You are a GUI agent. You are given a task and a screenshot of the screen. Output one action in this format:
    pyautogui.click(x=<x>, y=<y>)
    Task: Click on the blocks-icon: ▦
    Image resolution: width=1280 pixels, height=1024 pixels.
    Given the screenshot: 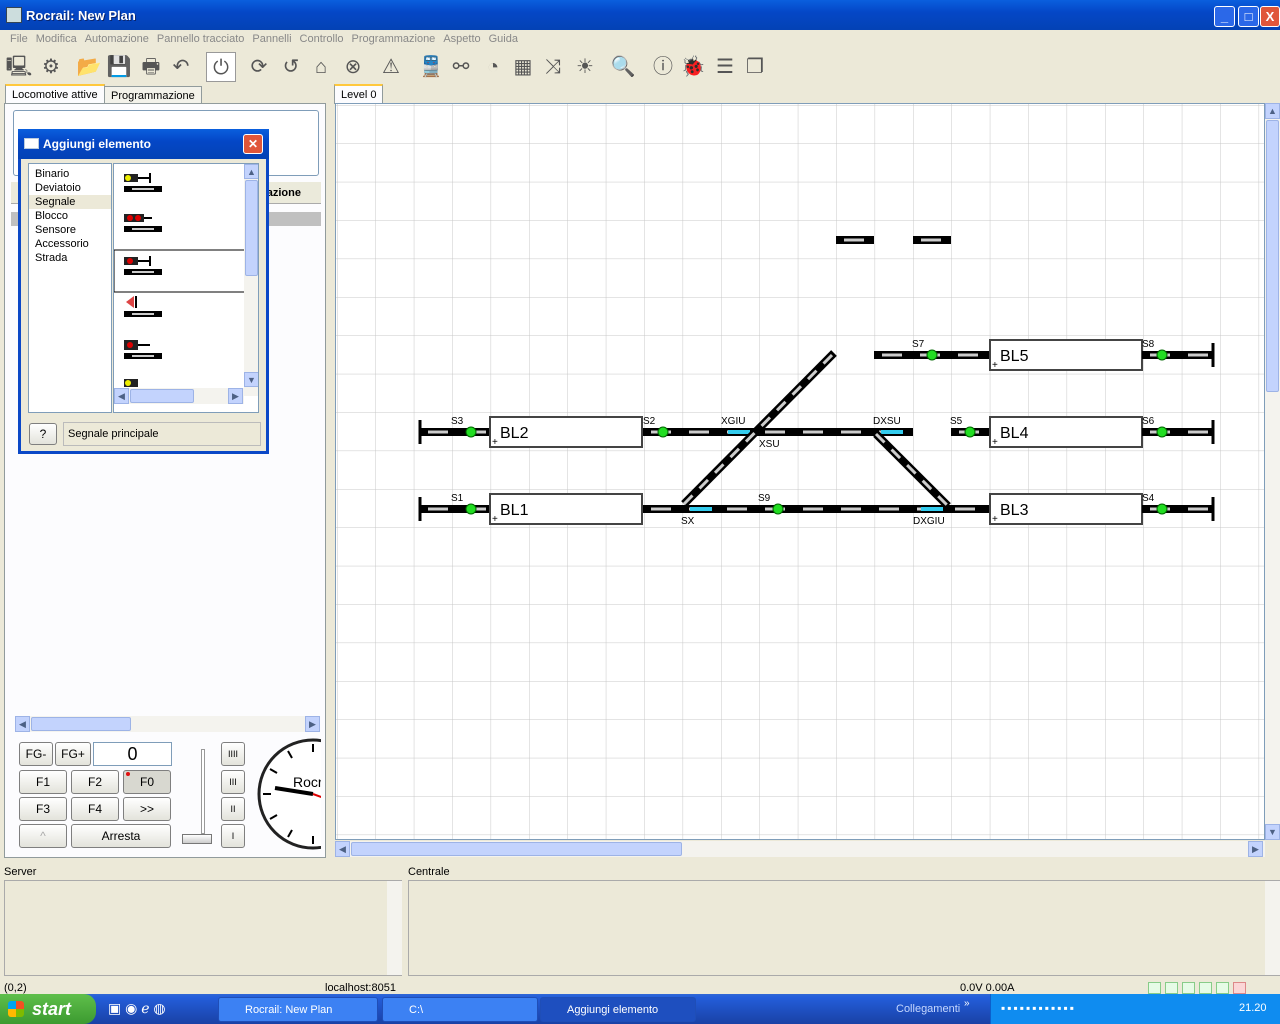 What is the action you would take?
    pyautogui.click(x=523, y=67)
    